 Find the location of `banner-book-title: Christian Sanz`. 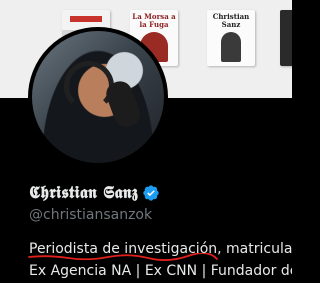

banner-book-title: Christian Sanz is located at coordinates (231, 20).